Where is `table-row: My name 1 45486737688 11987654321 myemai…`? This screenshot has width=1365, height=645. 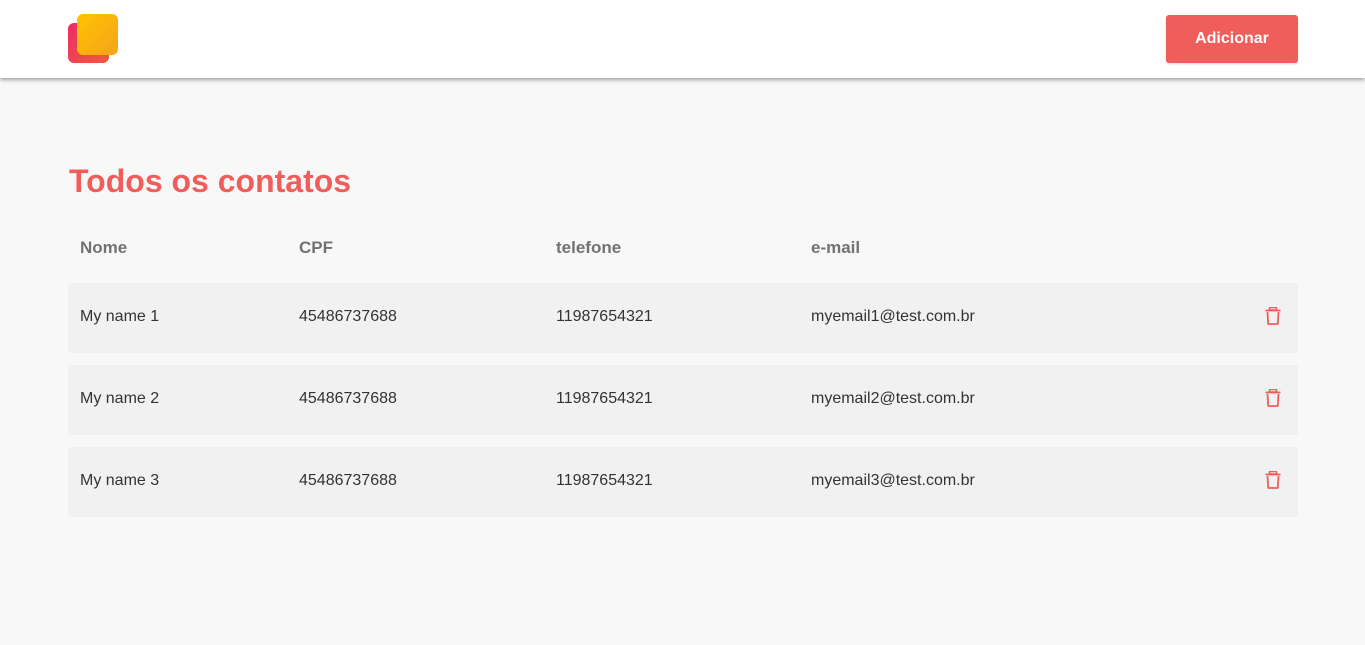
table-row: My name 1 45486737688 11987654321 myemai… is located at coordinates (683, 318).